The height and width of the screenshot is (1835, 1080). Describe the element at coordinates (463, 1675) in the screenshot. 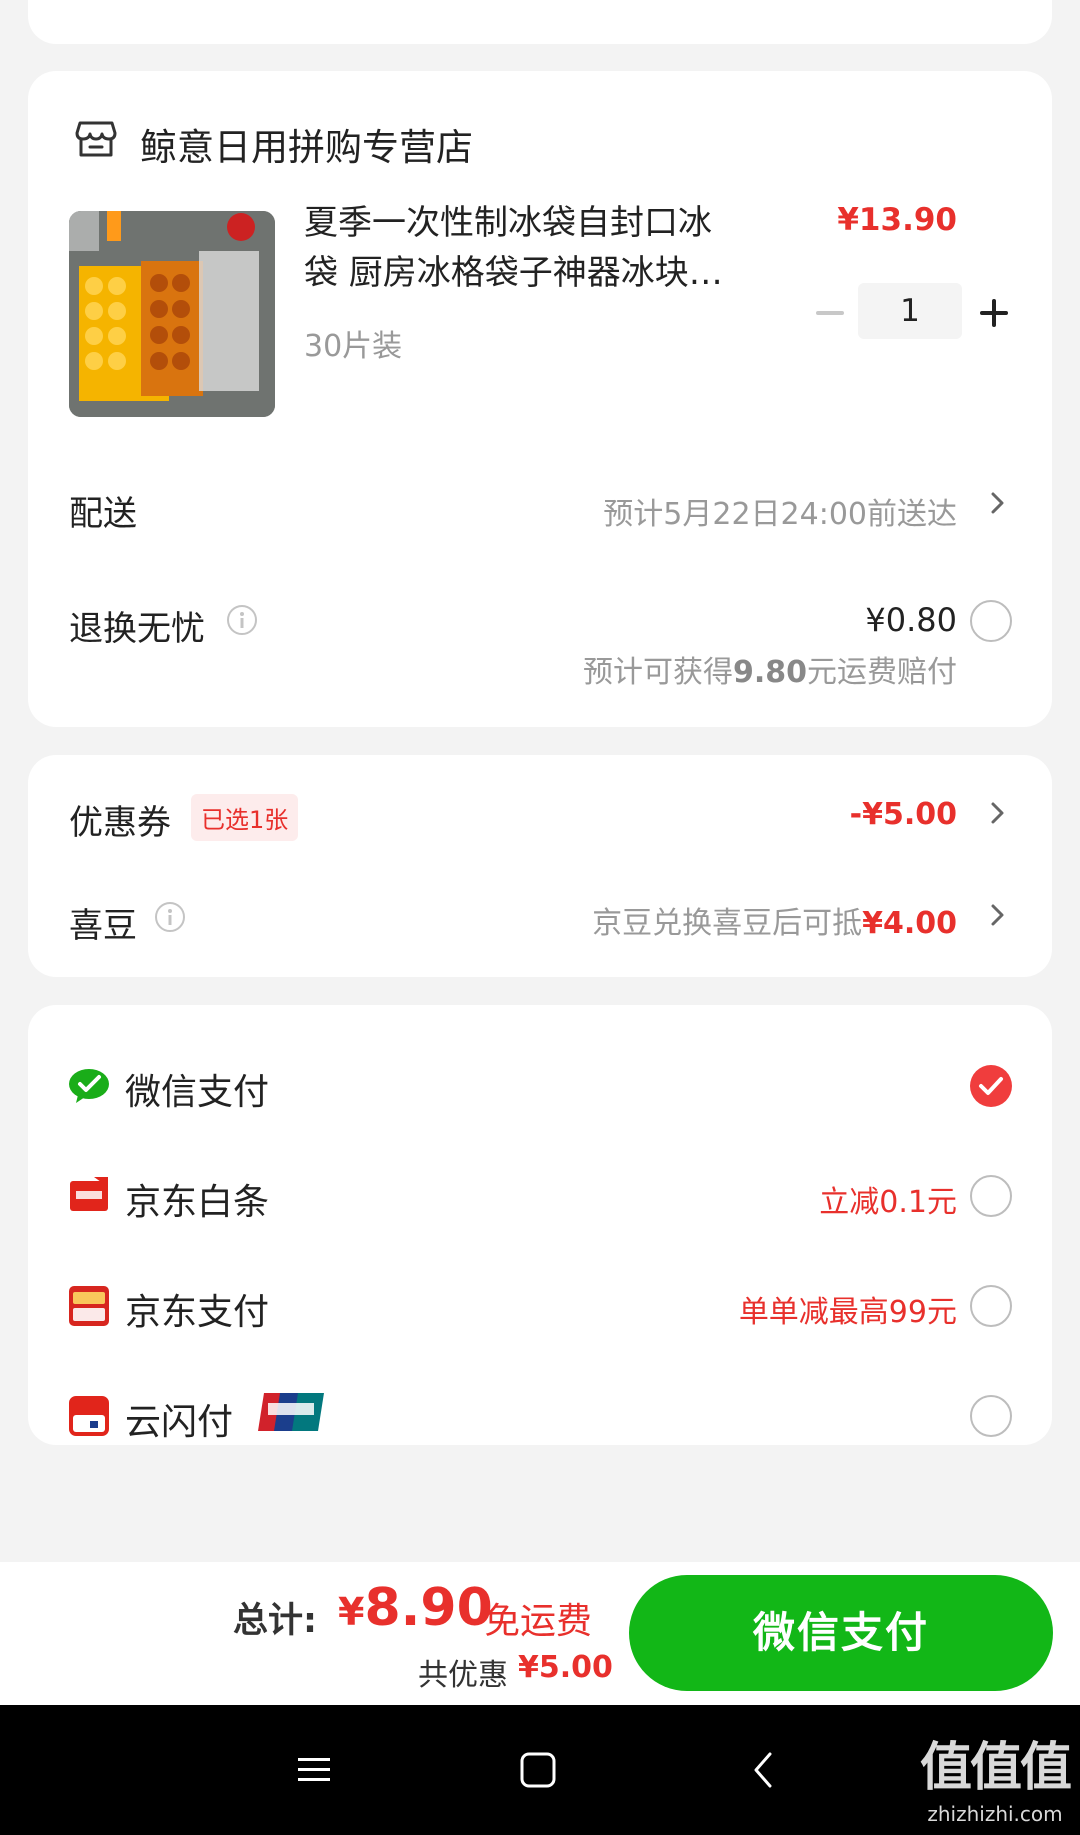

I see `saving-label: 共优惠` at that location.